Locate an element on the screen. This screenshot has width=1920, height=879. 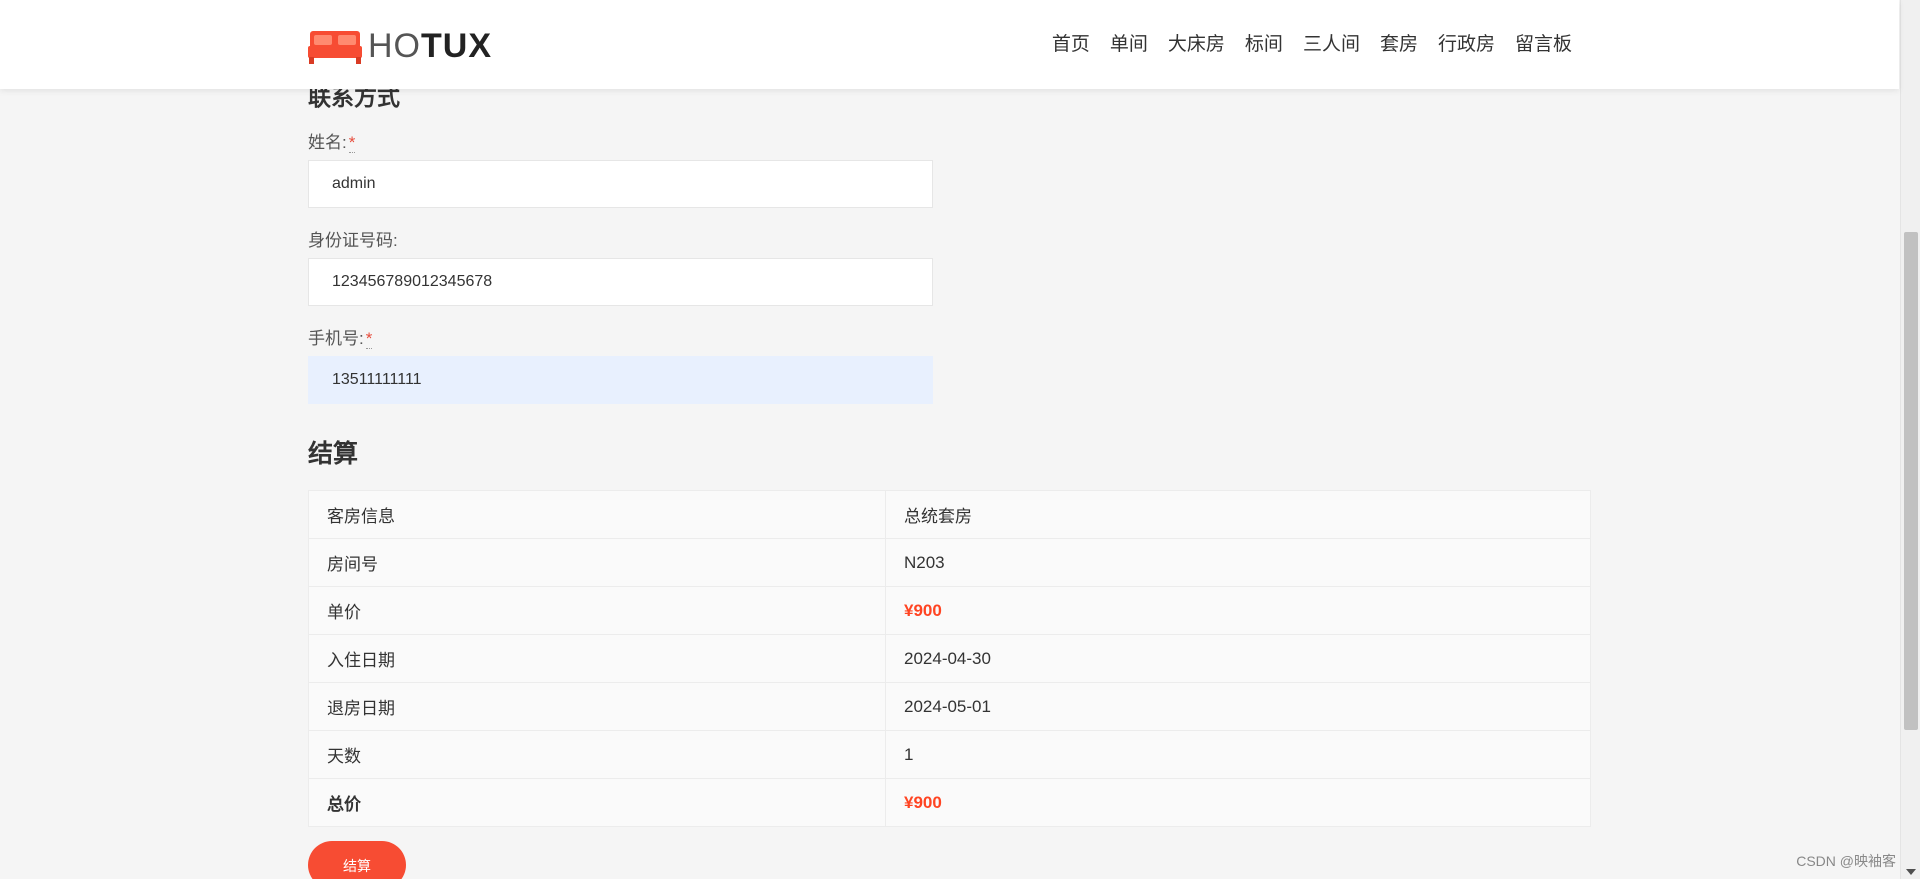
main-nav: 首页 单间 大床房 标间 三人间 套房 行政房 留言板 is located at coordinates (1312, 45).